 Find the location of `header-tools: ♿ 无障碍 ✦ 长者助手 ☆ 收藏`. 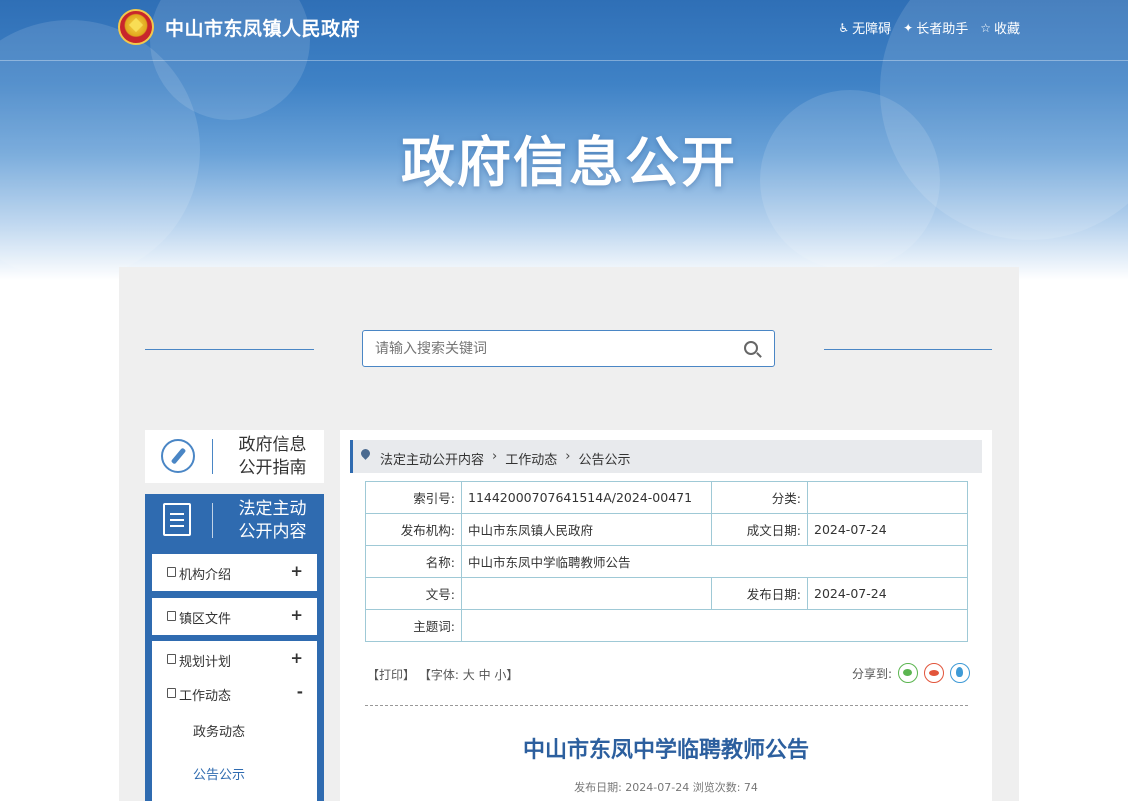

header-tools: ♿ 无障碍 ✦ 长者助手 ☆ 收藏 is located at coordinates (929, 28).